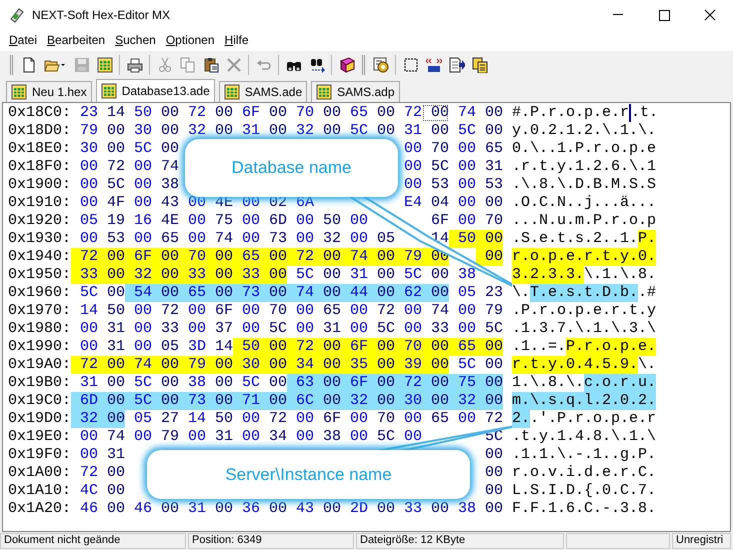 Image resolution: width=733 pixels, height=550 pixels. What do you see at coordinates (331, 437) in the screenshot?
I see `hex-byte: 38` at bounding box center [331, 437].